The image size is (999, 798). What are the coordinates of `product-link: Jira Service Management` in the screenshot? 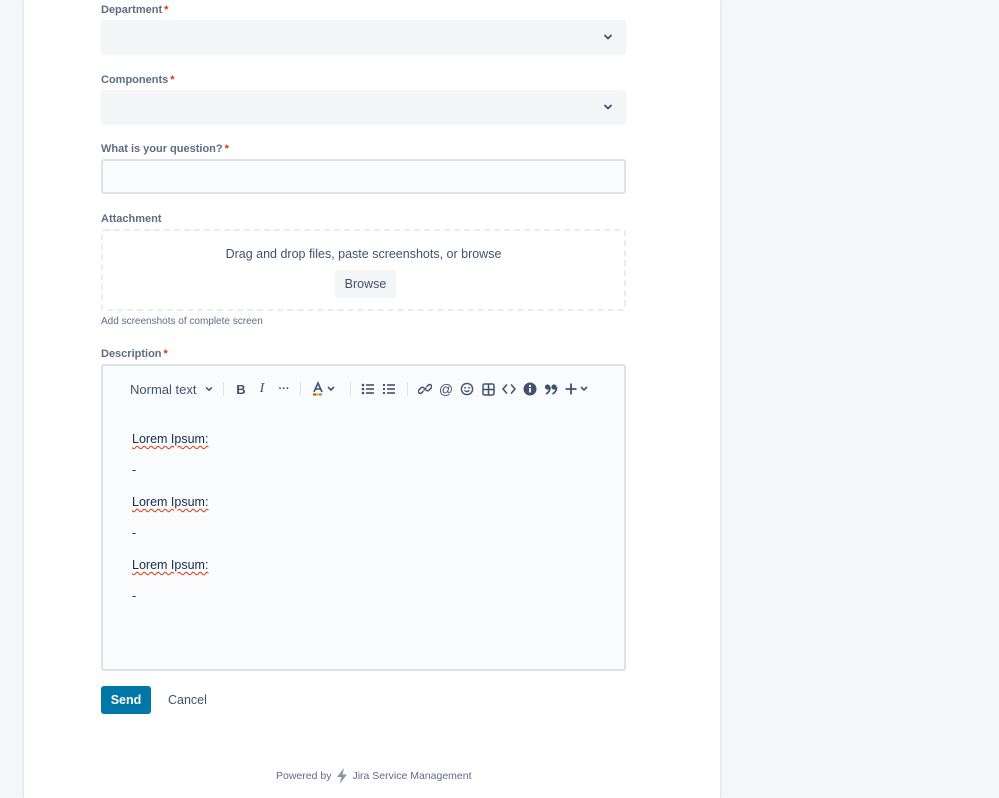 It's located at (411, 776).